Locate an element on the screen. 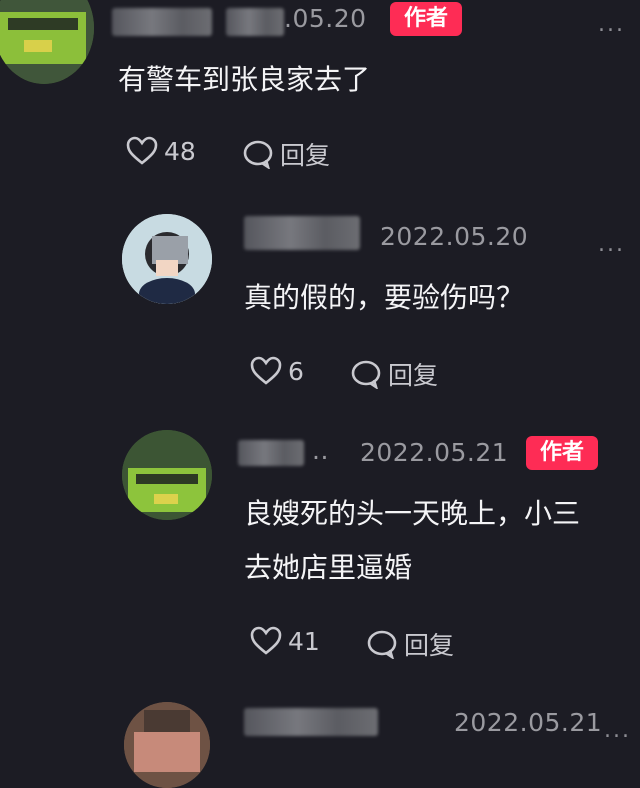 The image size is (640, 788). like-count: 41 is located at coordinates (304, 641).